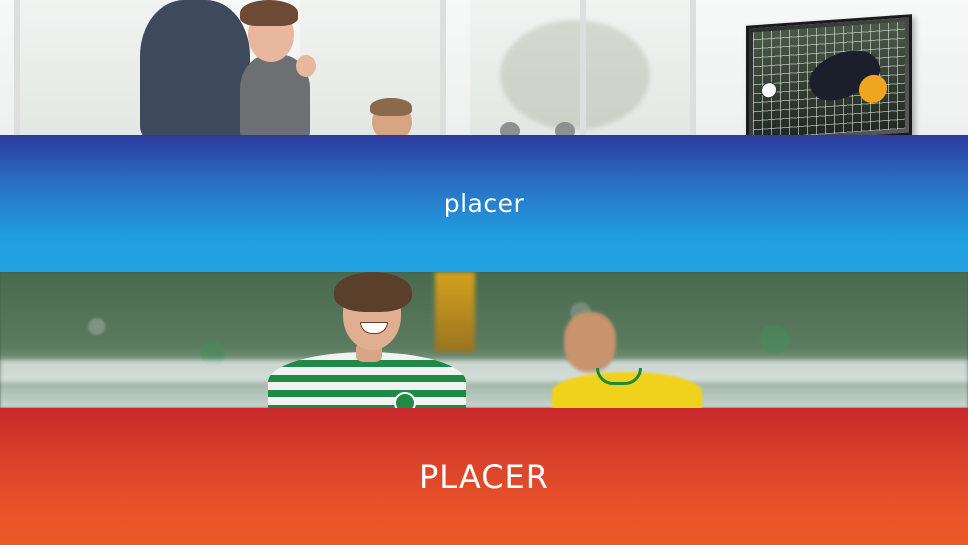  Describe the element at coordinates (391, 107) in the screenshot. I see `fan-3-hair` at that location.